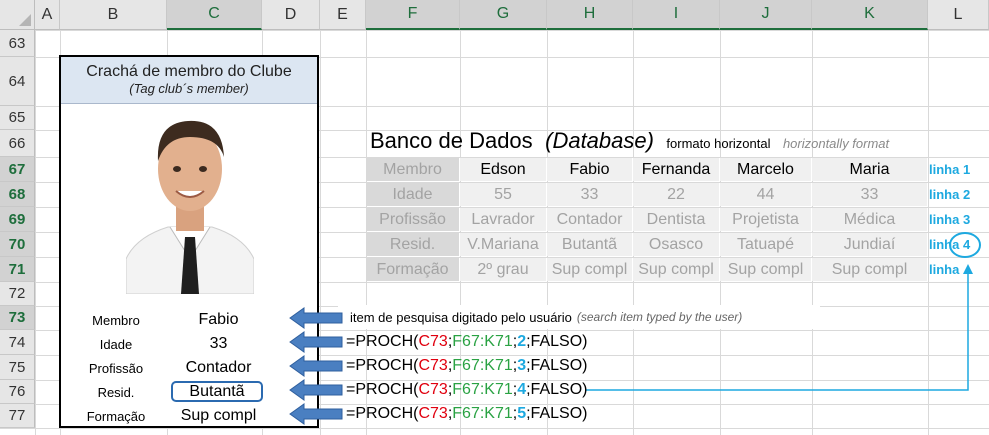 The image size is (989, 435). Describe the element at coordinates (17, 294) in the screenshot. I see `row-header-72: 72` at that location.